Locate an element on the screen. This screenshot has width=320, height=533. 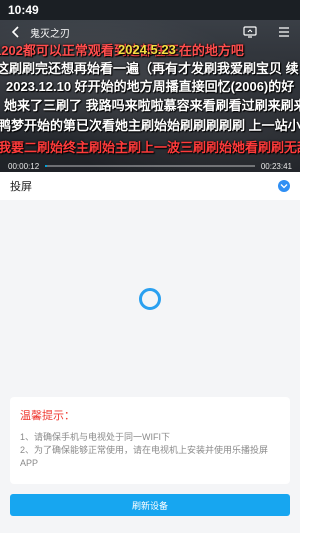
sheet-header: 投屏 is located at coordinates (150, 186).